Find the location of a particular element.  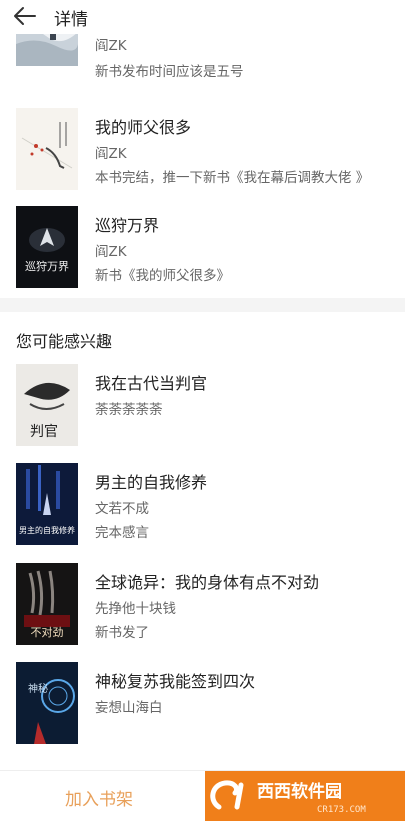

book-desc: 新书《我的师父很多》 is located at coordinates (162, 276).